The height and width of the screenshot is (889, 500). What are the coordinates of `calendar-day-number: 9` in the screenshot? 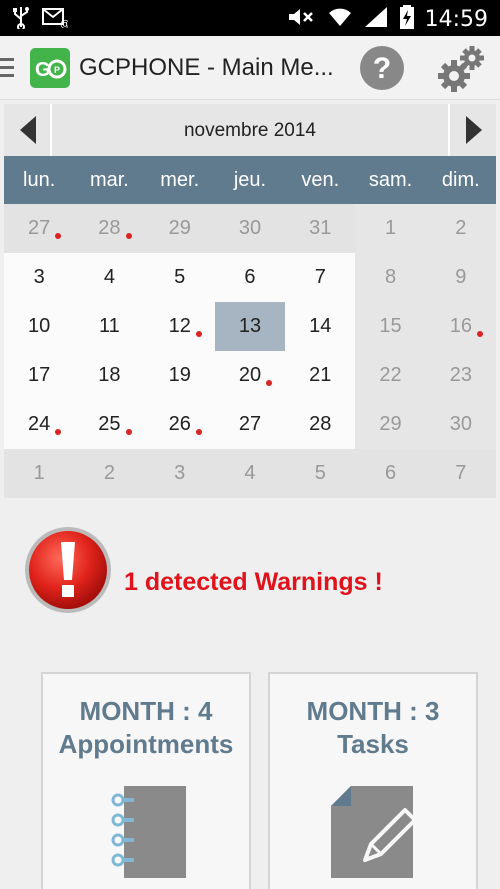 It's located at (461, 277).